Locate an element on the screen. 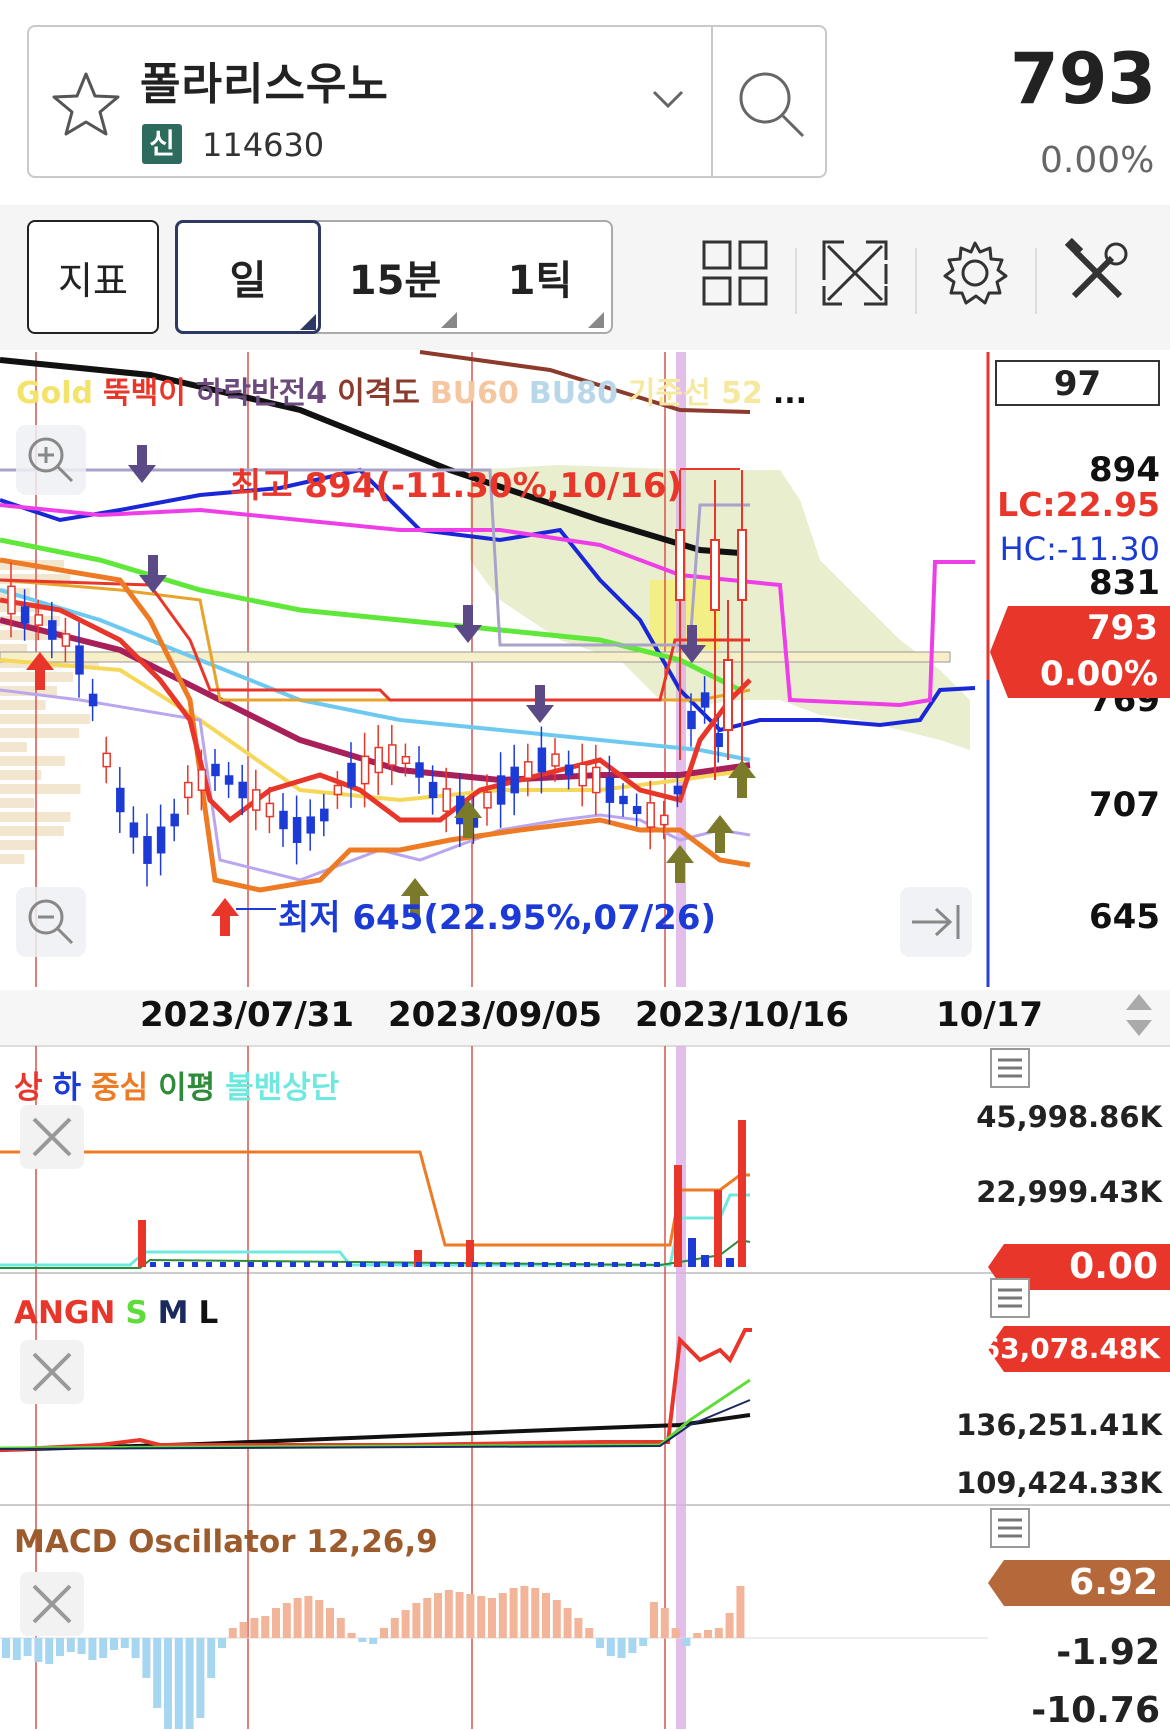 This screenshot has height=1731, width=1170. panel2-menu-icon is located at coordinates (1010, 1300).